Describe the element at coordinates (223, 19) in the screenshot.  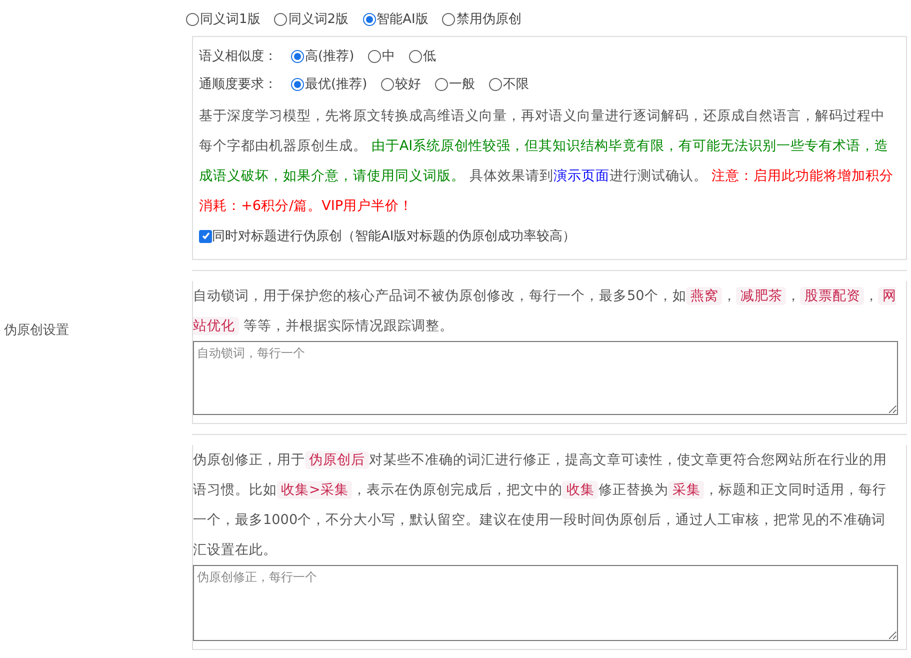
I see `mode-radio: 同义词1版` at that location.